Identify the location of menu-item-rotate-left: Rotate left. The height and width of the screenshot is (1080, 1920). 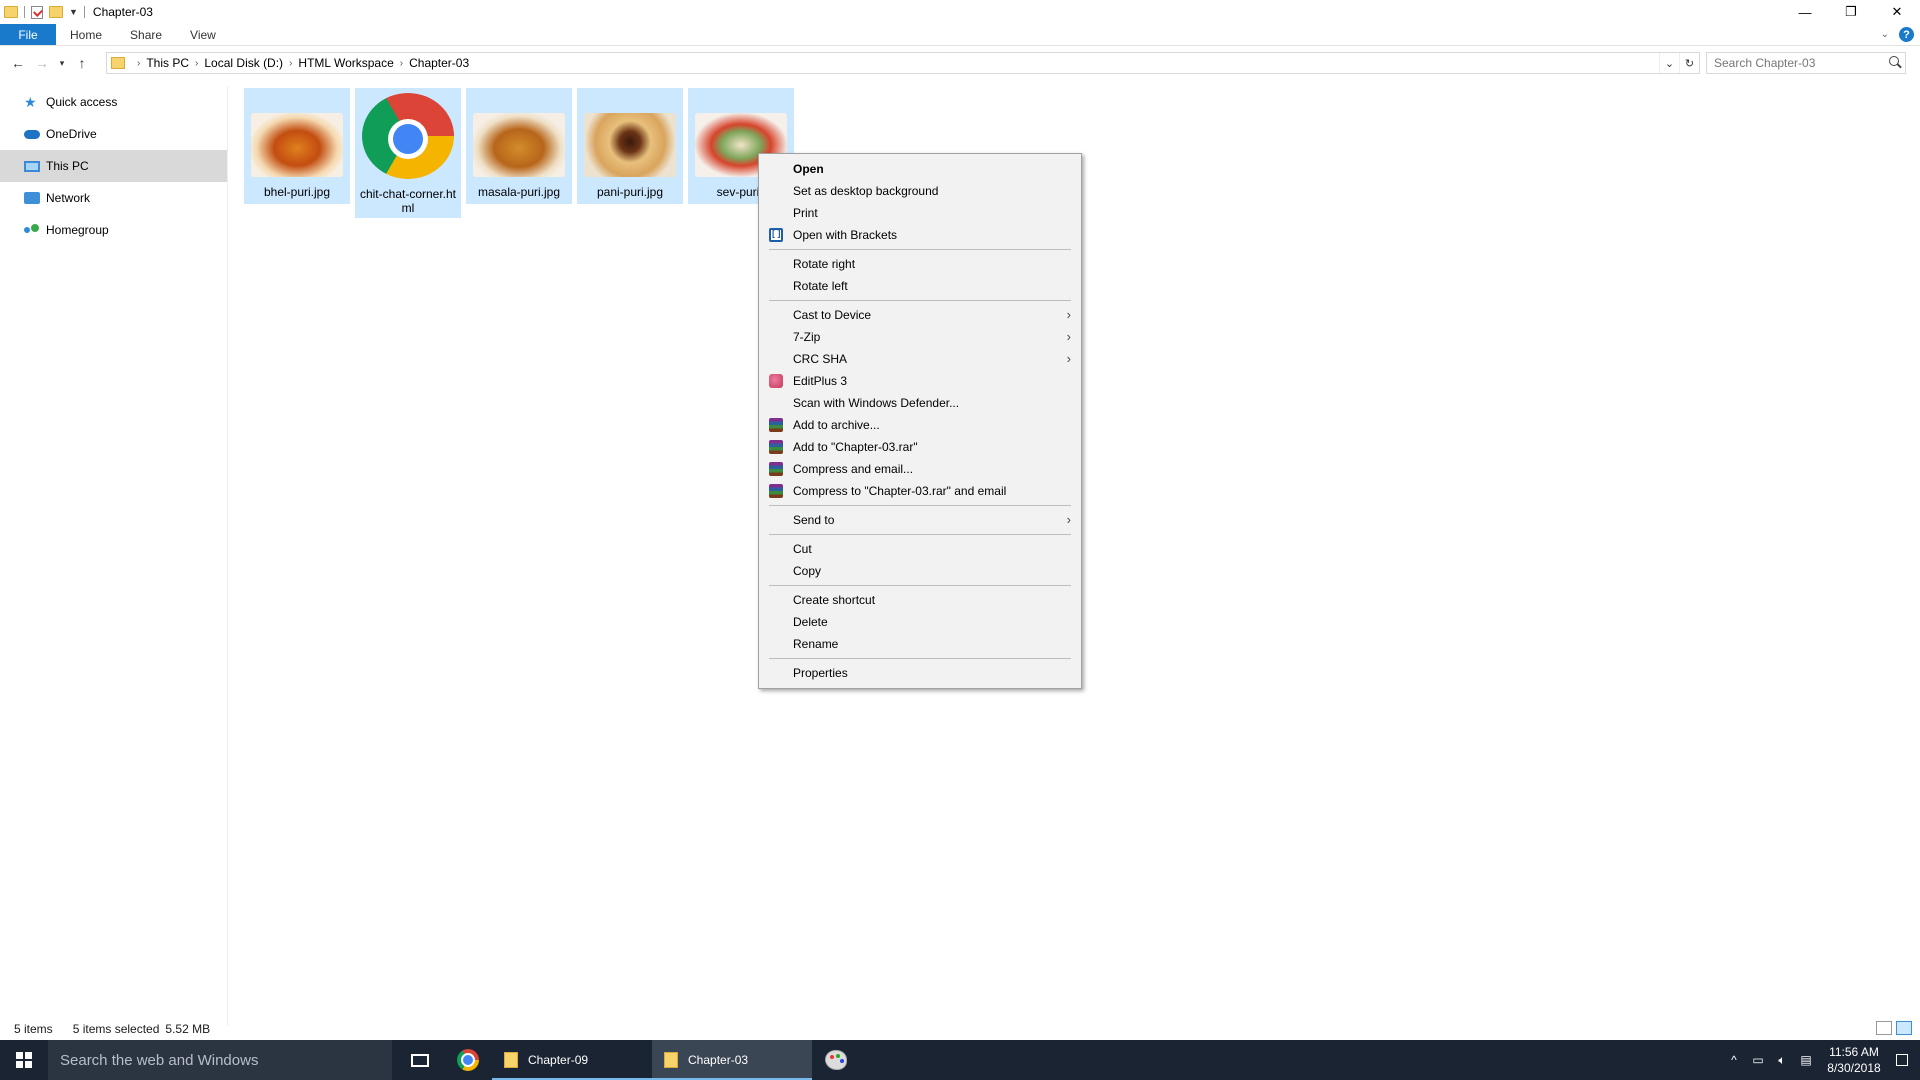
(920, 286).